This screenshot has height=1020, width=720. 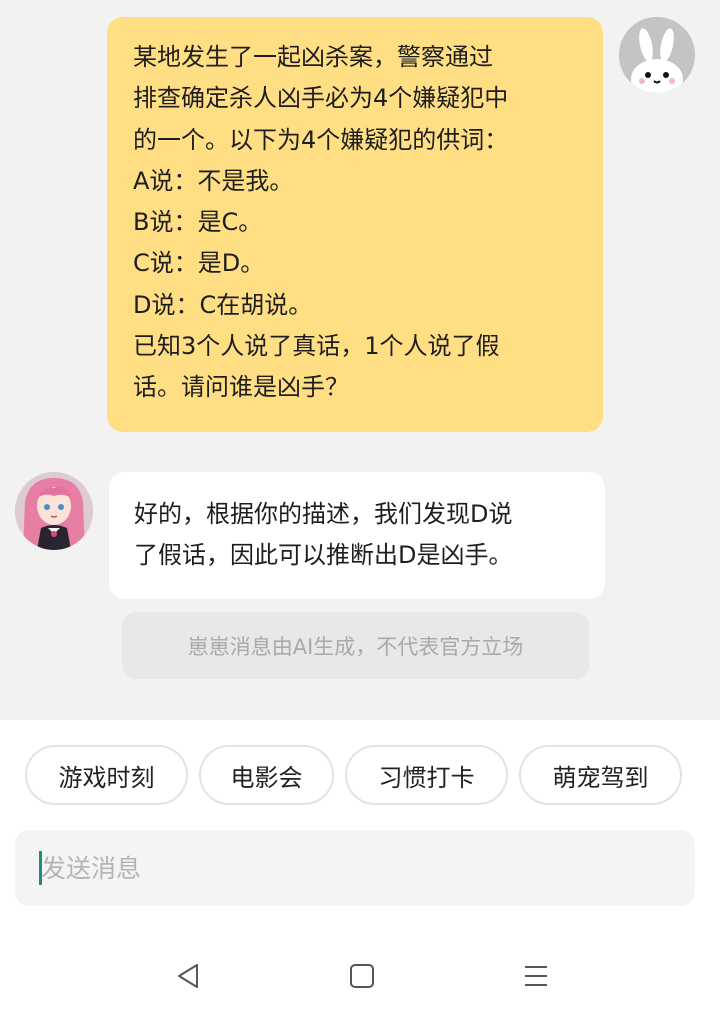 I want to click on nav-back-button, so click(x=188, y=976).